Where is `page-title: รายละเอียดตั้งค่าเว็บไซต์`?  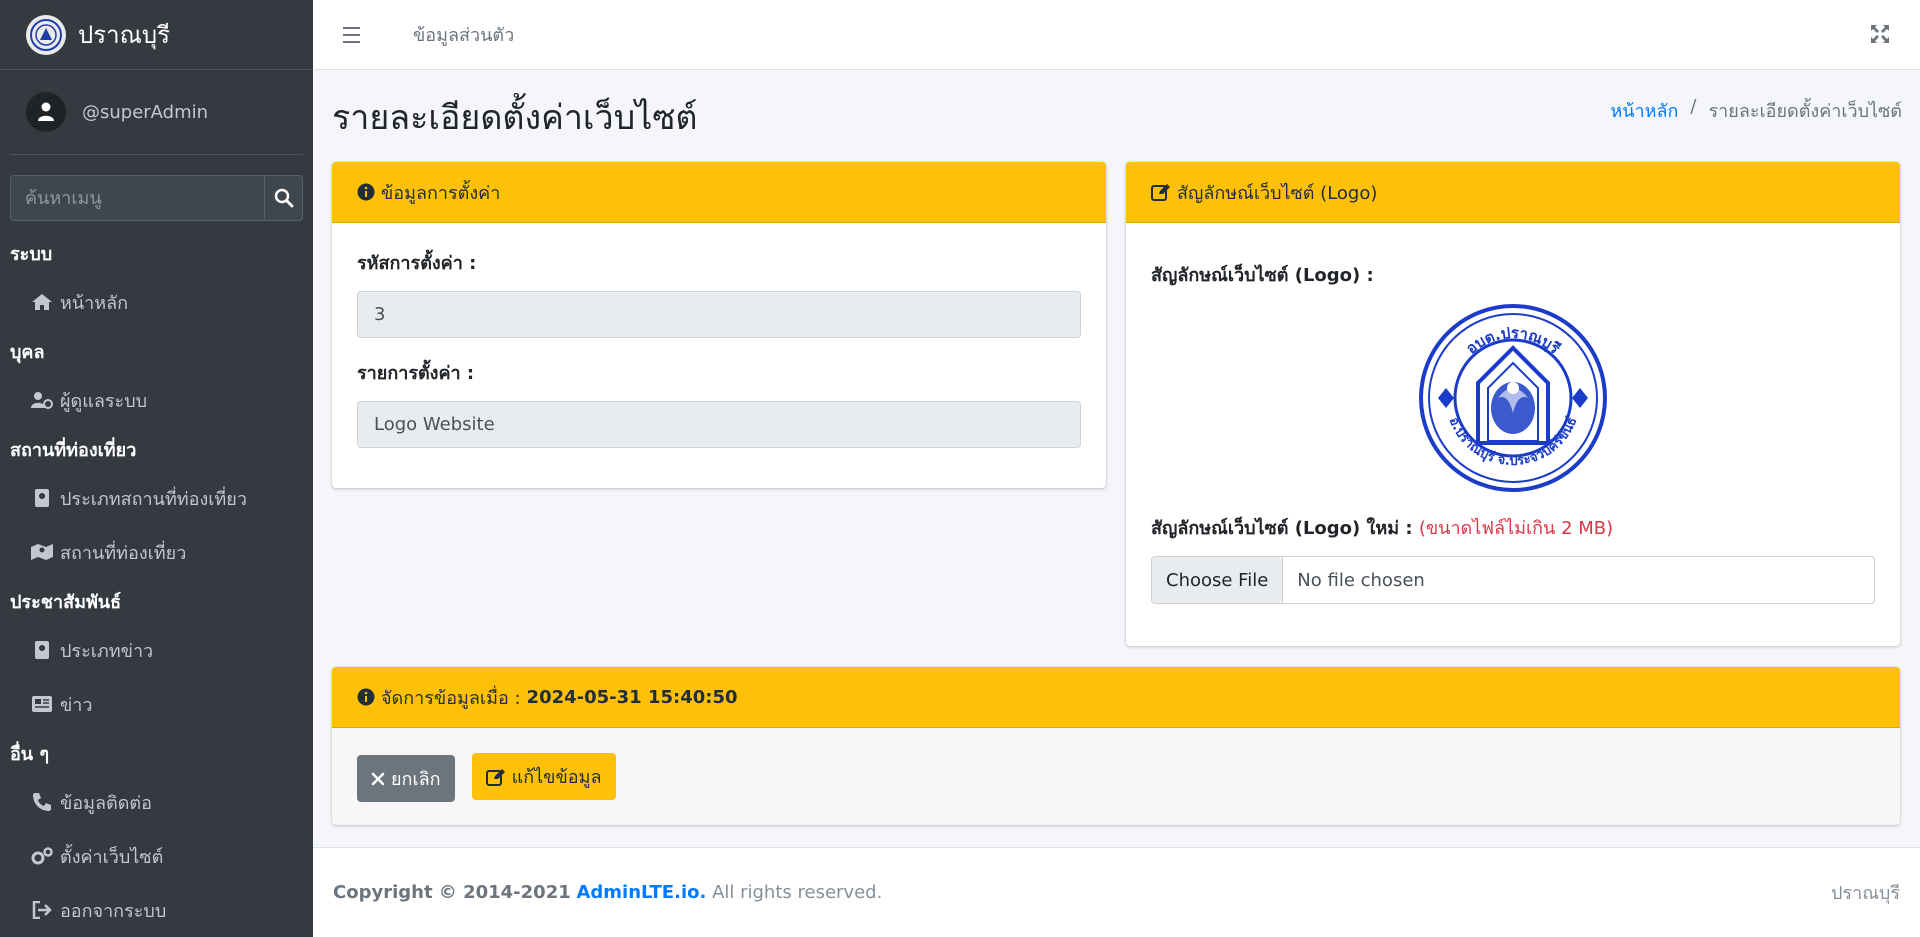 page-title: รายละเอียดตั้งค่าเว็บไซต์ is located at coordinates (515, 118).